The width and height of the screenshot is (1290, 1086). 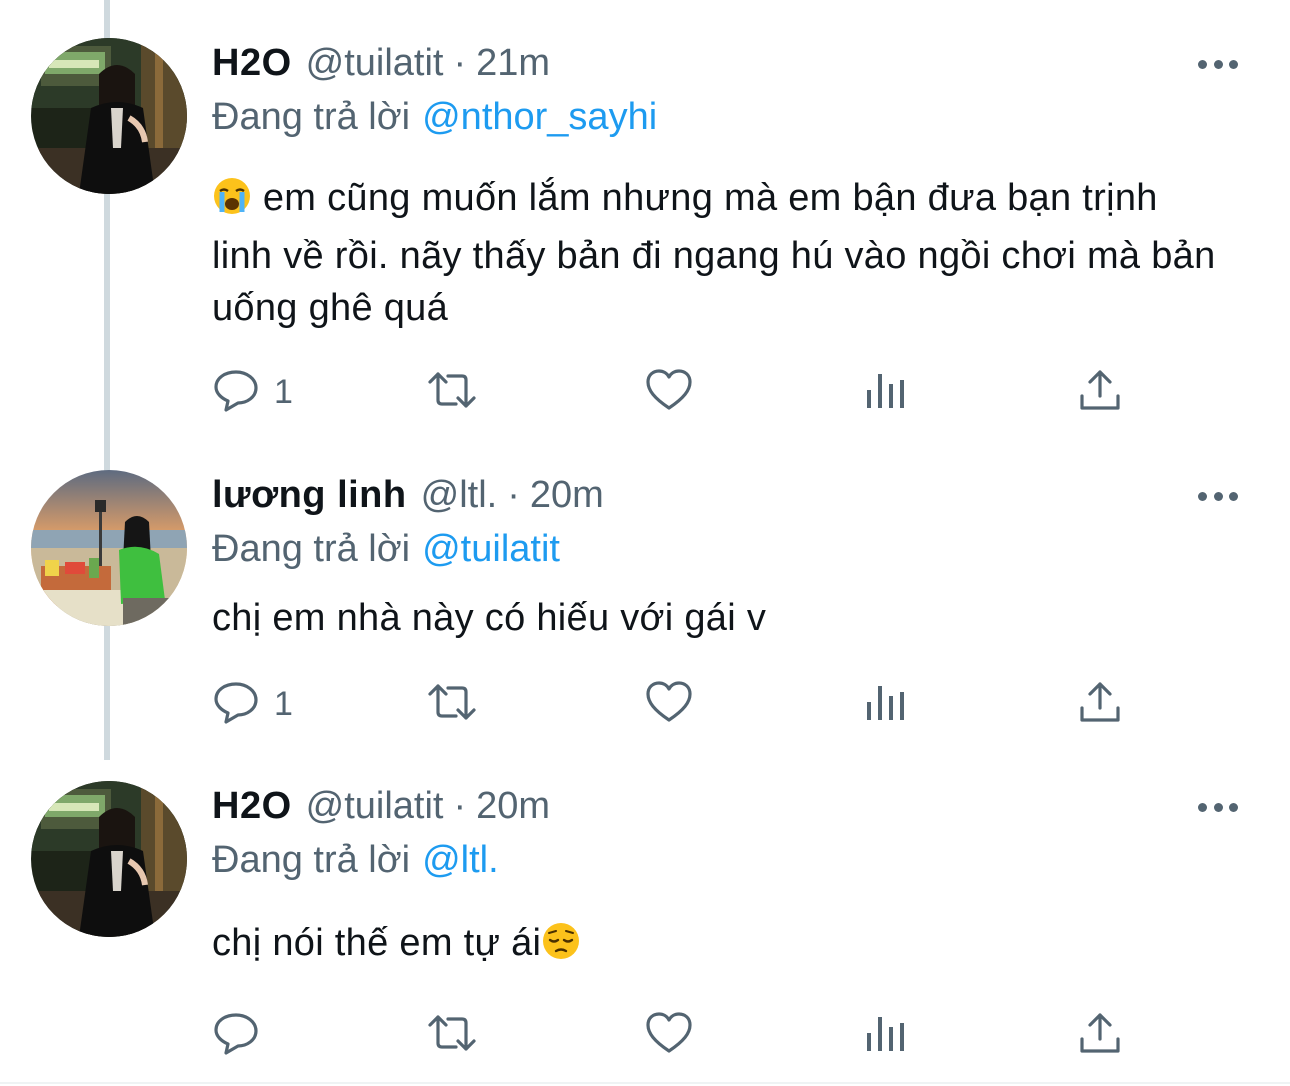 I want to click on loudly-crying-face-icon, so click(x=232, y=203).